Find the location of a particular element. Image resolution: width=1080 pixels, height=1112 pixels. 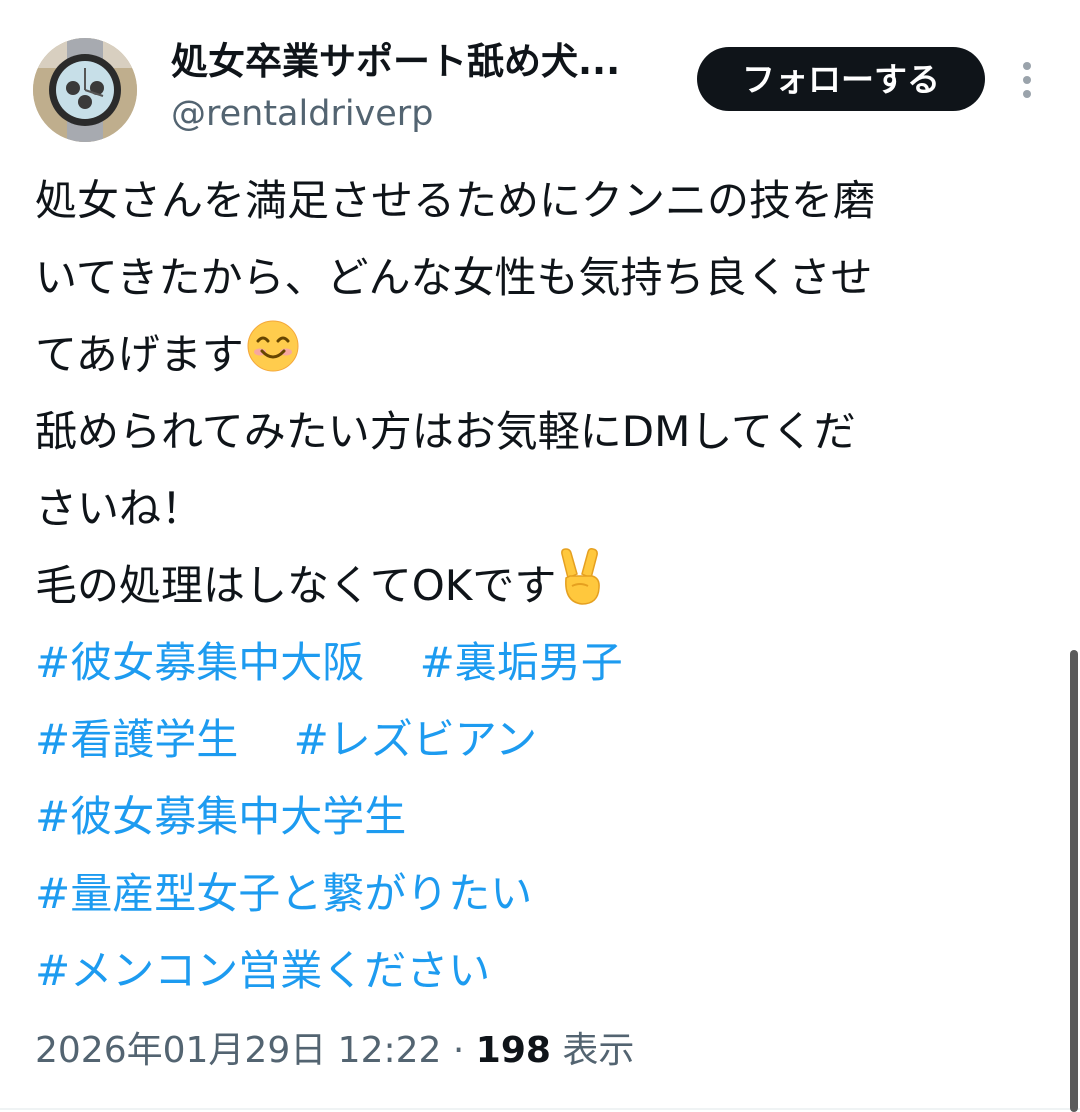

more-vertical-icon is located at coordinates (1027, 80).